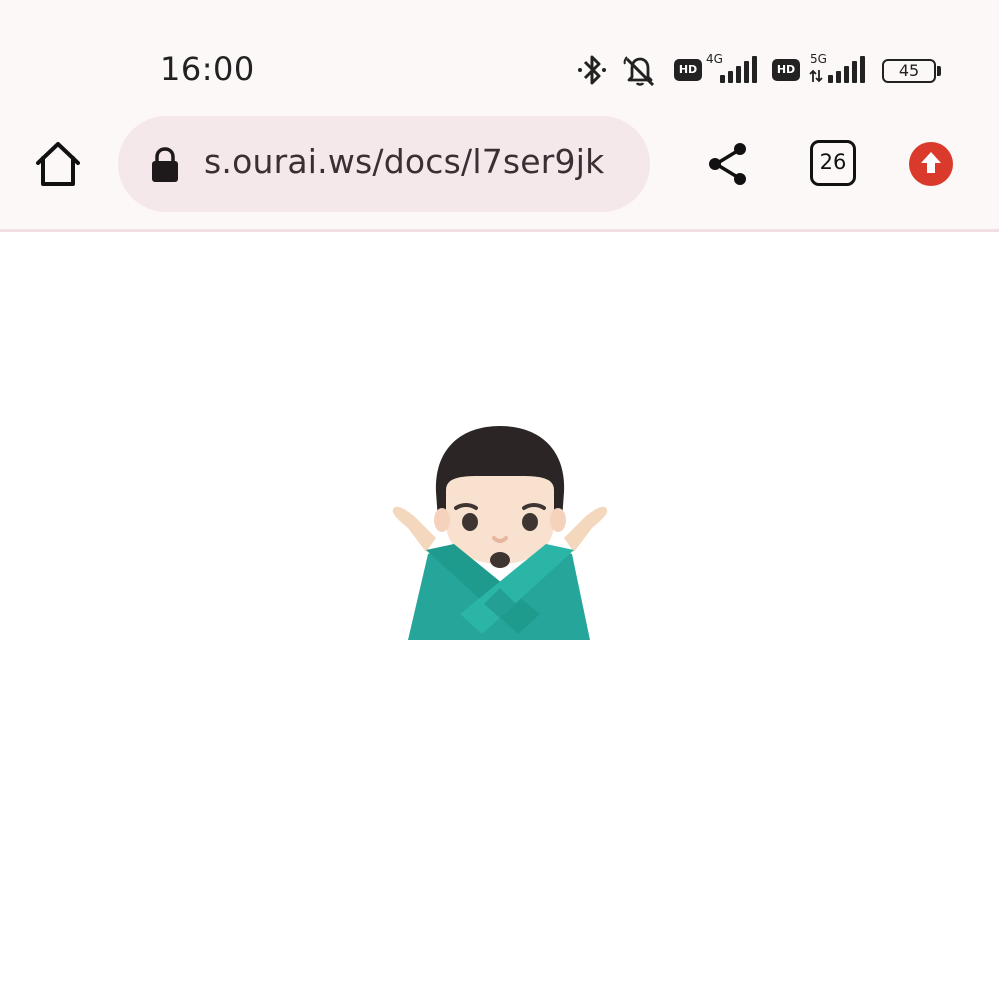 This screenshot has width=999, height=1000. Describe the element at coordinates (939, 71) in the screenshot. I see `battery-tip` at that location.